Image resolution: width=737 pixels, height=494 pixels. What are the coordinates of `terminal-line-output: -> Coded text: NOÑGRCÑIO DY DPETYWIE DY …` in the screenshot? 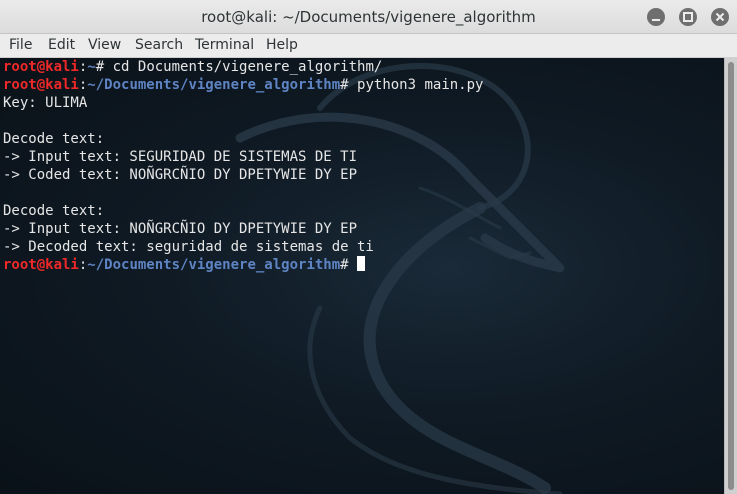 It's located at (180, 175).